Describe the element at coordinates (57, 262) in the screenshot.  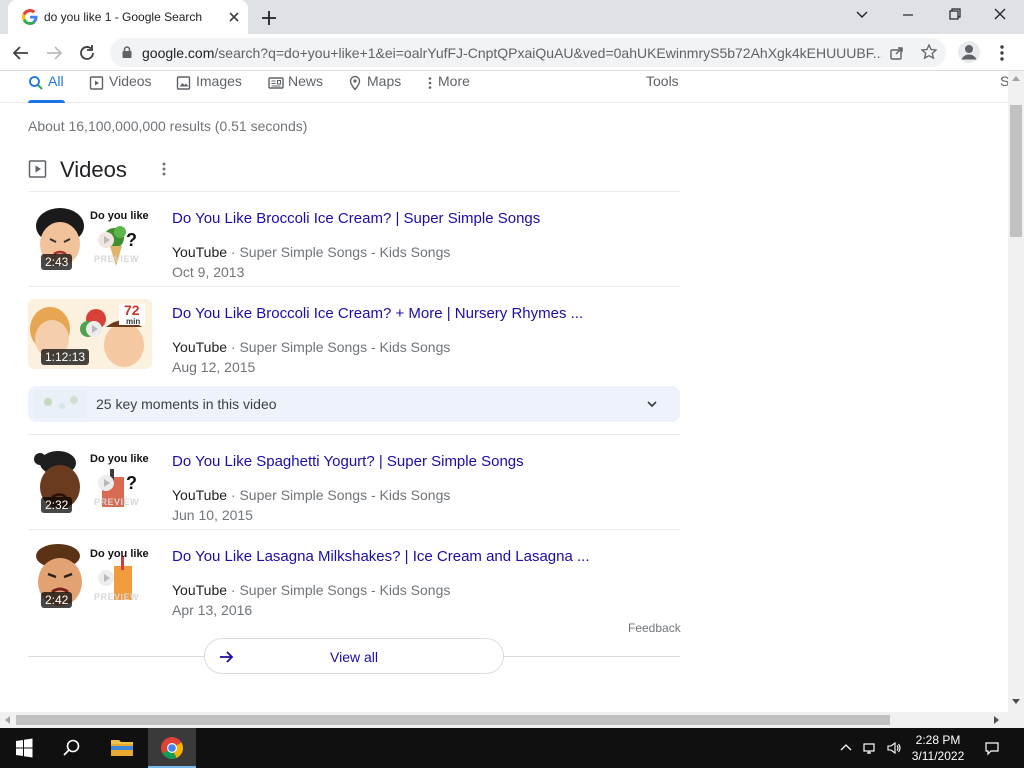
I see `video-duration: 2:43` at that location.